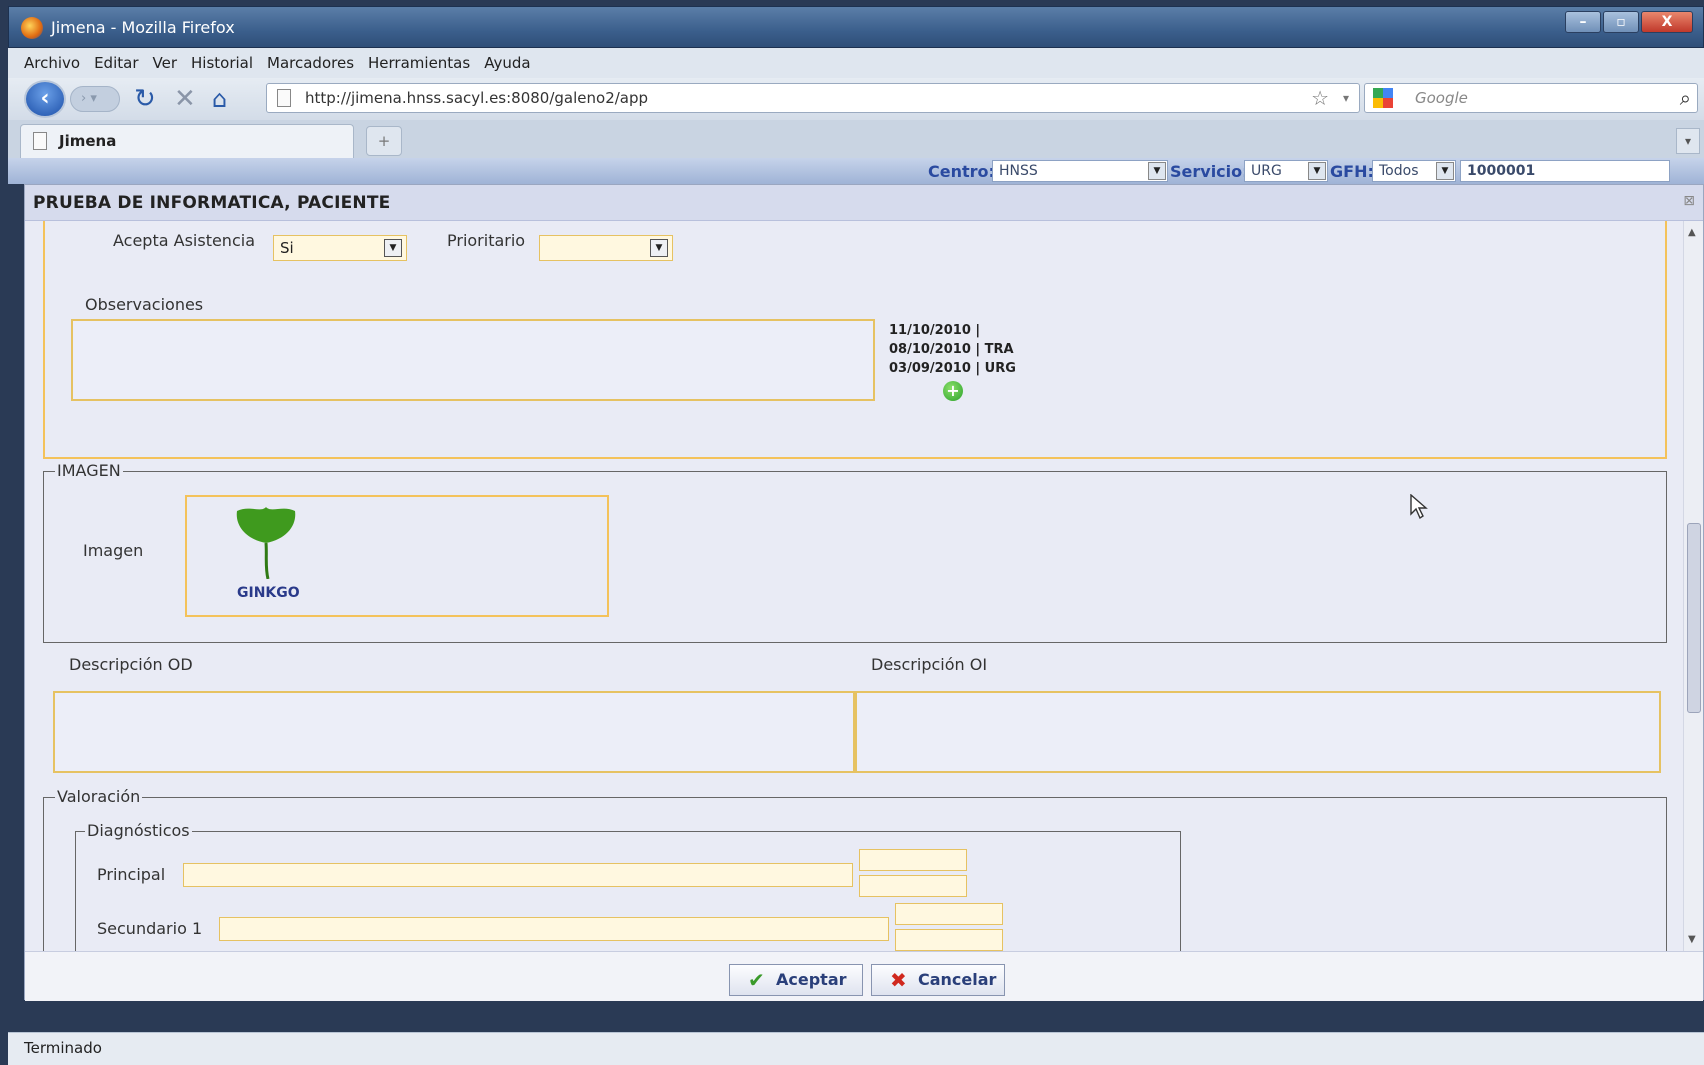 Image resolution: width=1704 pixels, height=1065 pixels. Describe the element at coordinates (1692, 939) in the screenshot. I see `scroll-down-icon: ▼` at that location.